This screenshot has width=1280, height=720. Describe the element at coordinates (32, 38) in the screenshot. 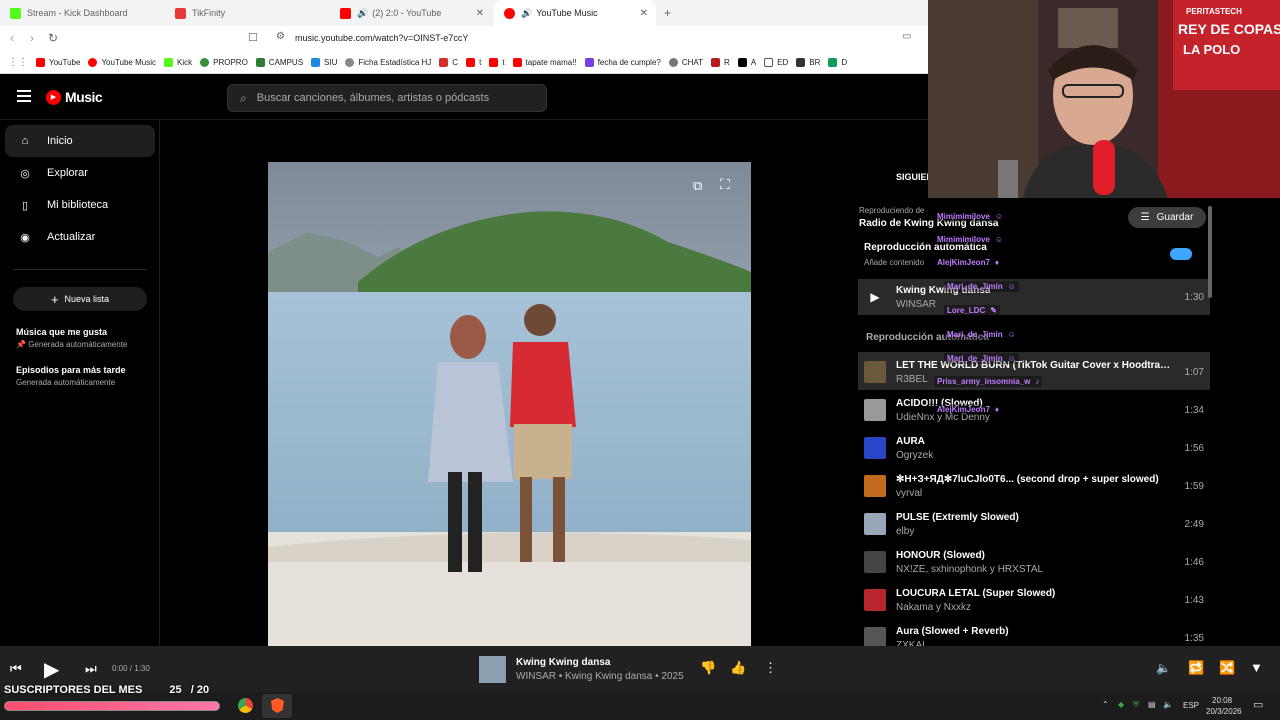

I see `forward-icon: ›` at that location.